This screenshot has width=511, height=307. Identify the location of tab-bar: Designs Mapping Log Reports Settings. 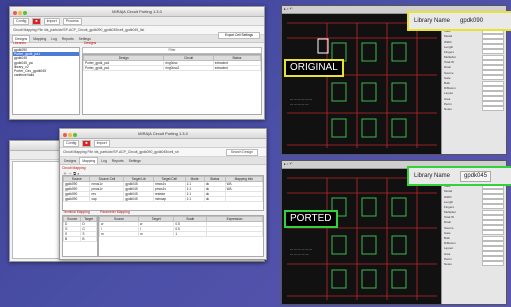
(163, 161).